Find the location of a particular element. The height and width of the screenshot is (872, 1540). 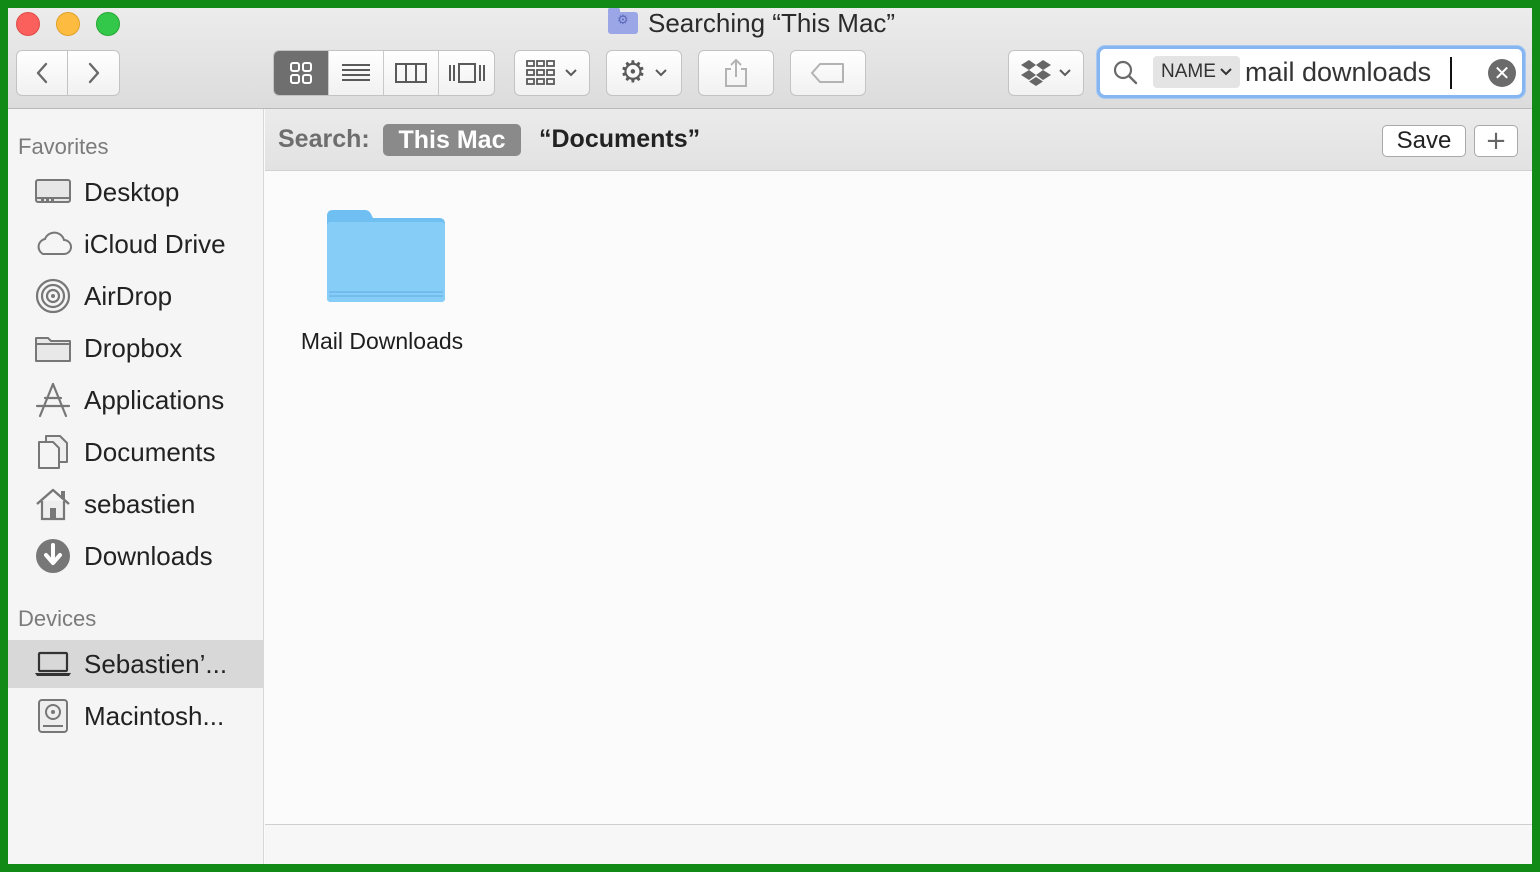

result-item-folder: Mail Downloads is located at coordinates (382, 278).